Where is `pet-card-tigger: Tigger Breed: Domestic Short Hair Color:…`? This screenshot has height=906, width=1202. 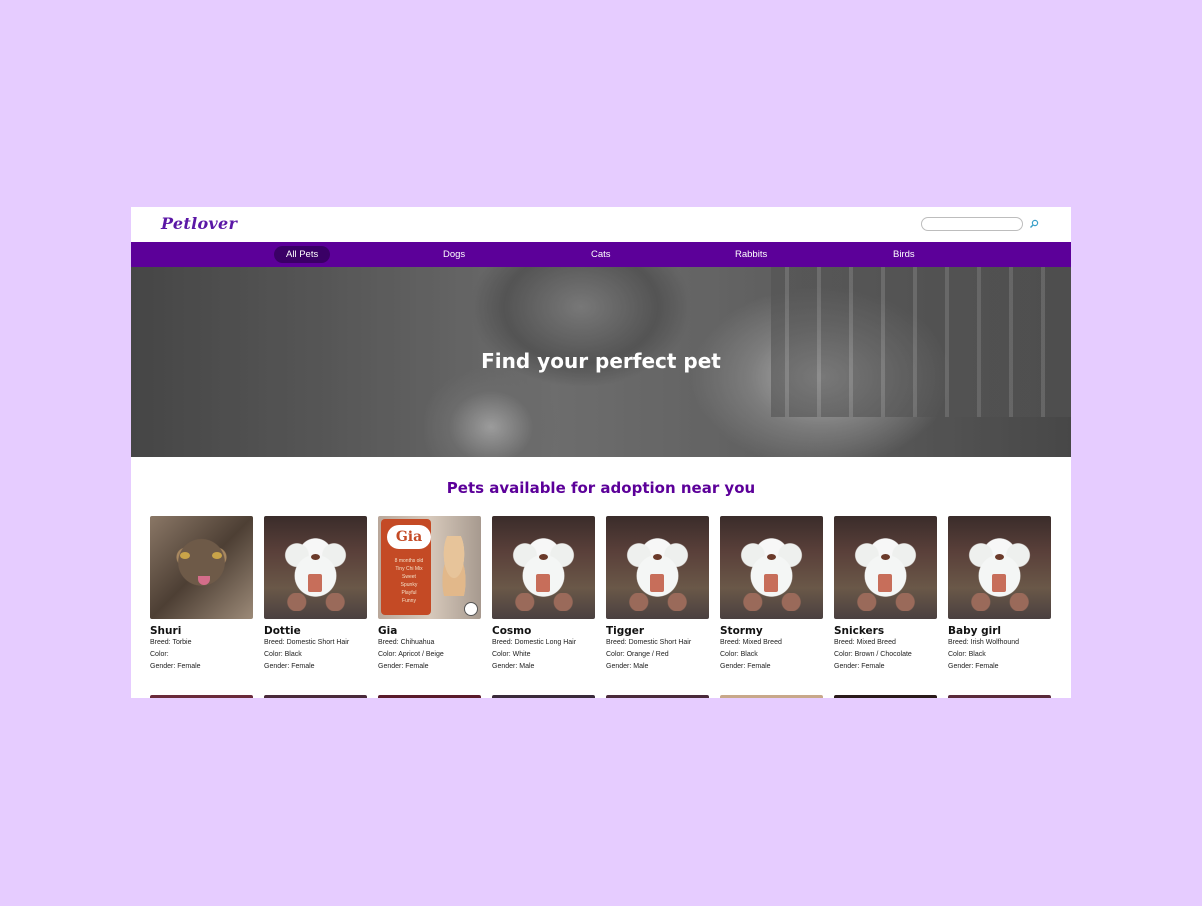 pet-card-tigger: Tigger Breed: Domestic Short Hair Color:… is located at coordinates (657, 594).